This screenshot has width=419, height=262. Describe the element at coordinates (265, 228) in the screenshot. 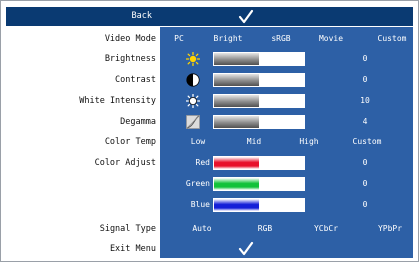

I see `signal-type-option-rgb: RGB` at that location.